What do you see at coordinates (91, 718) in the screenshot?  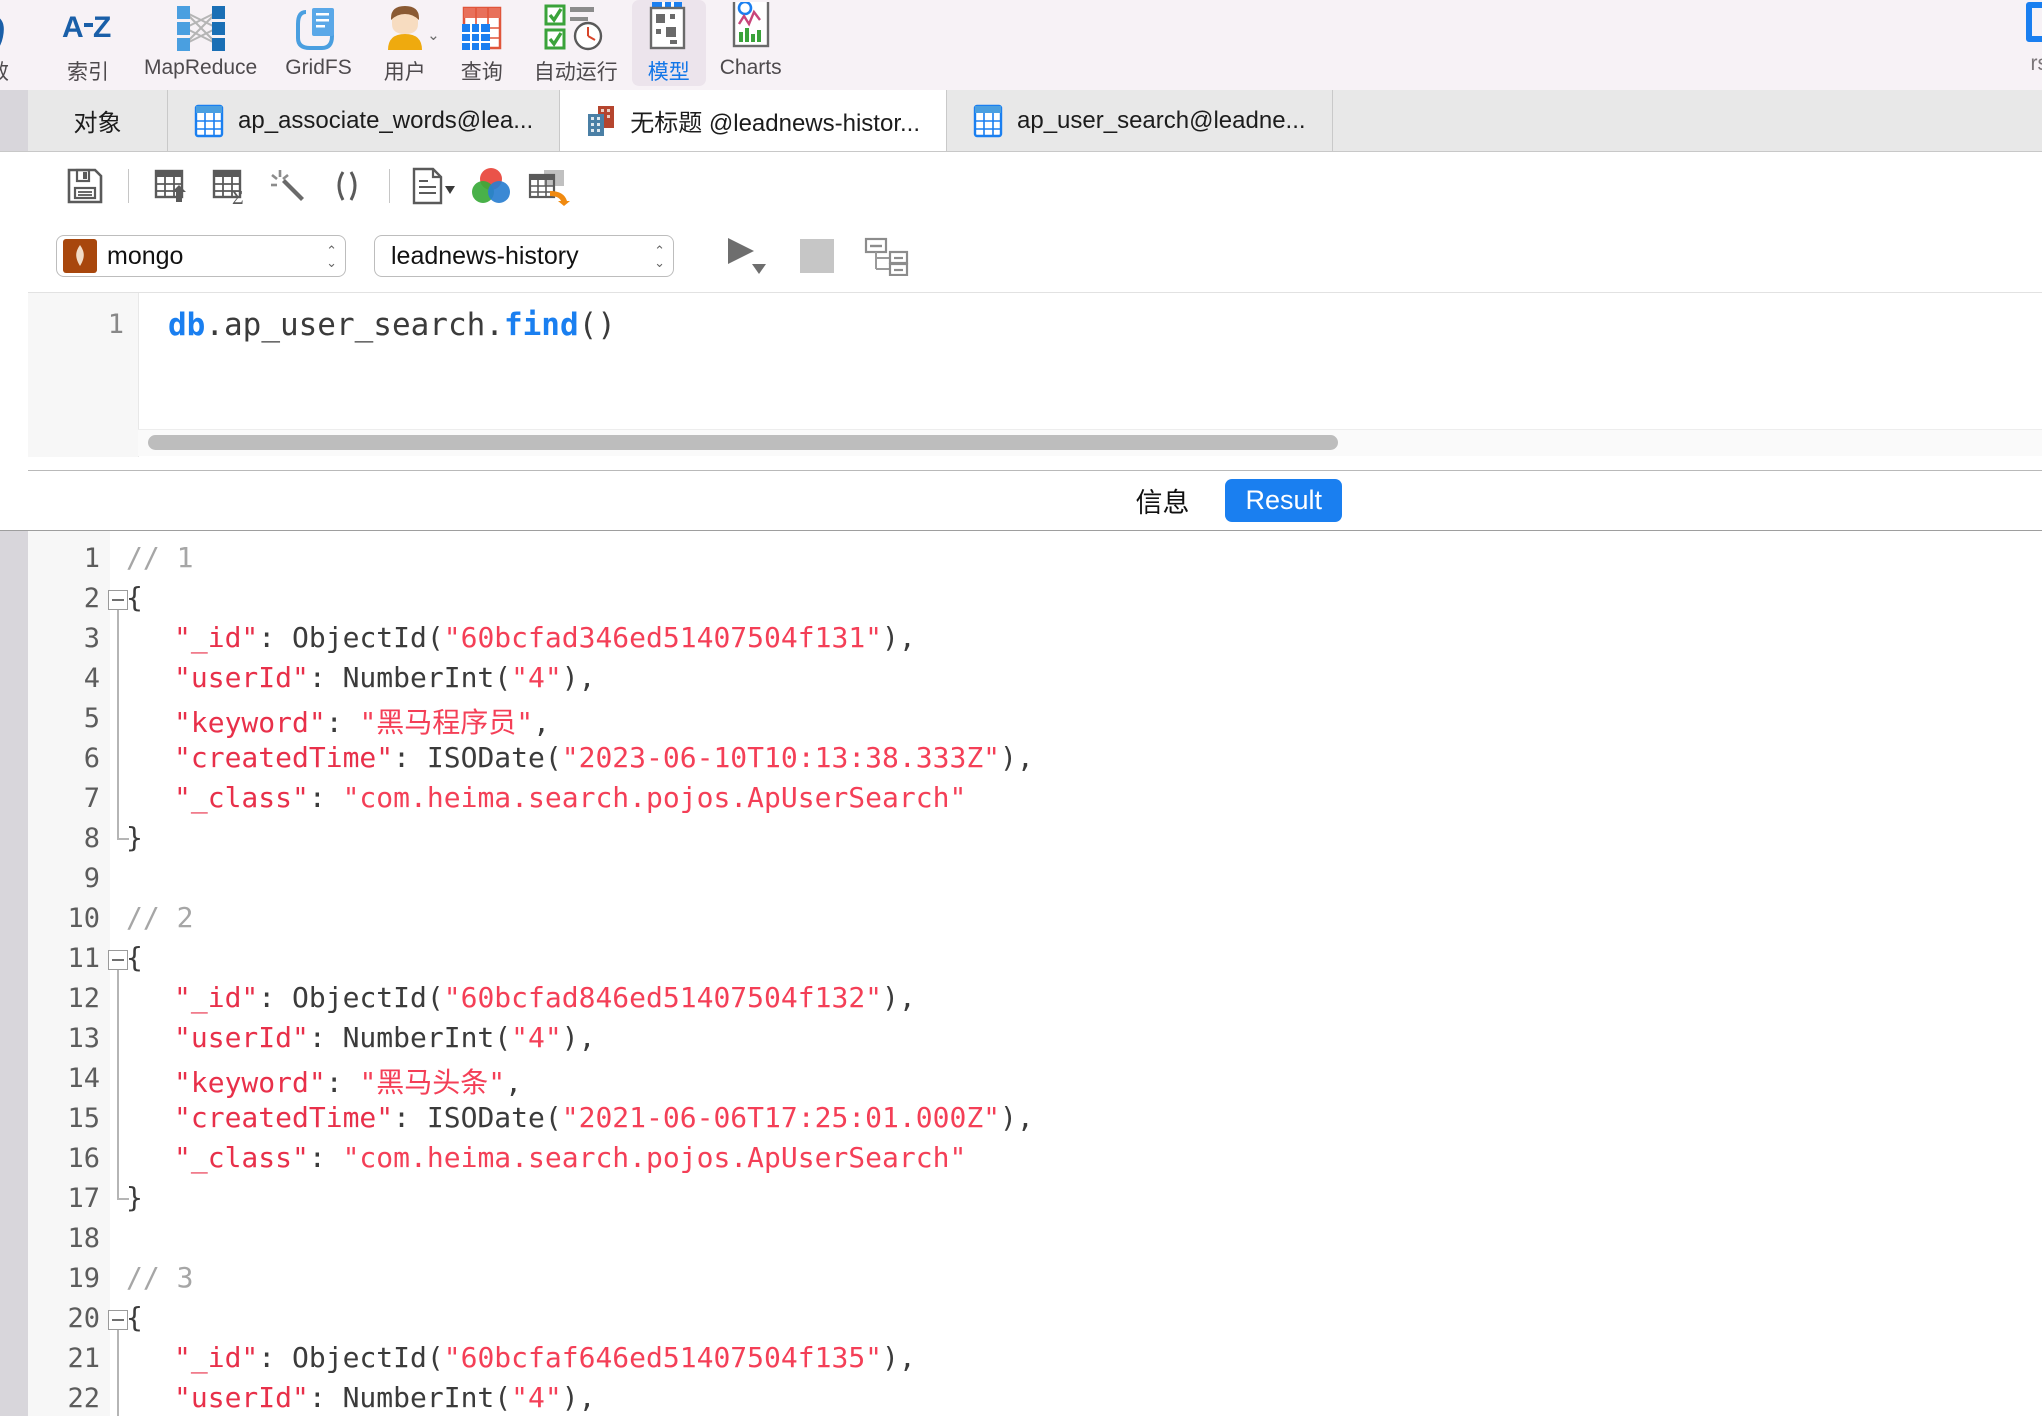 I see `result-line-number: 5` at bounding box center [91, 718].